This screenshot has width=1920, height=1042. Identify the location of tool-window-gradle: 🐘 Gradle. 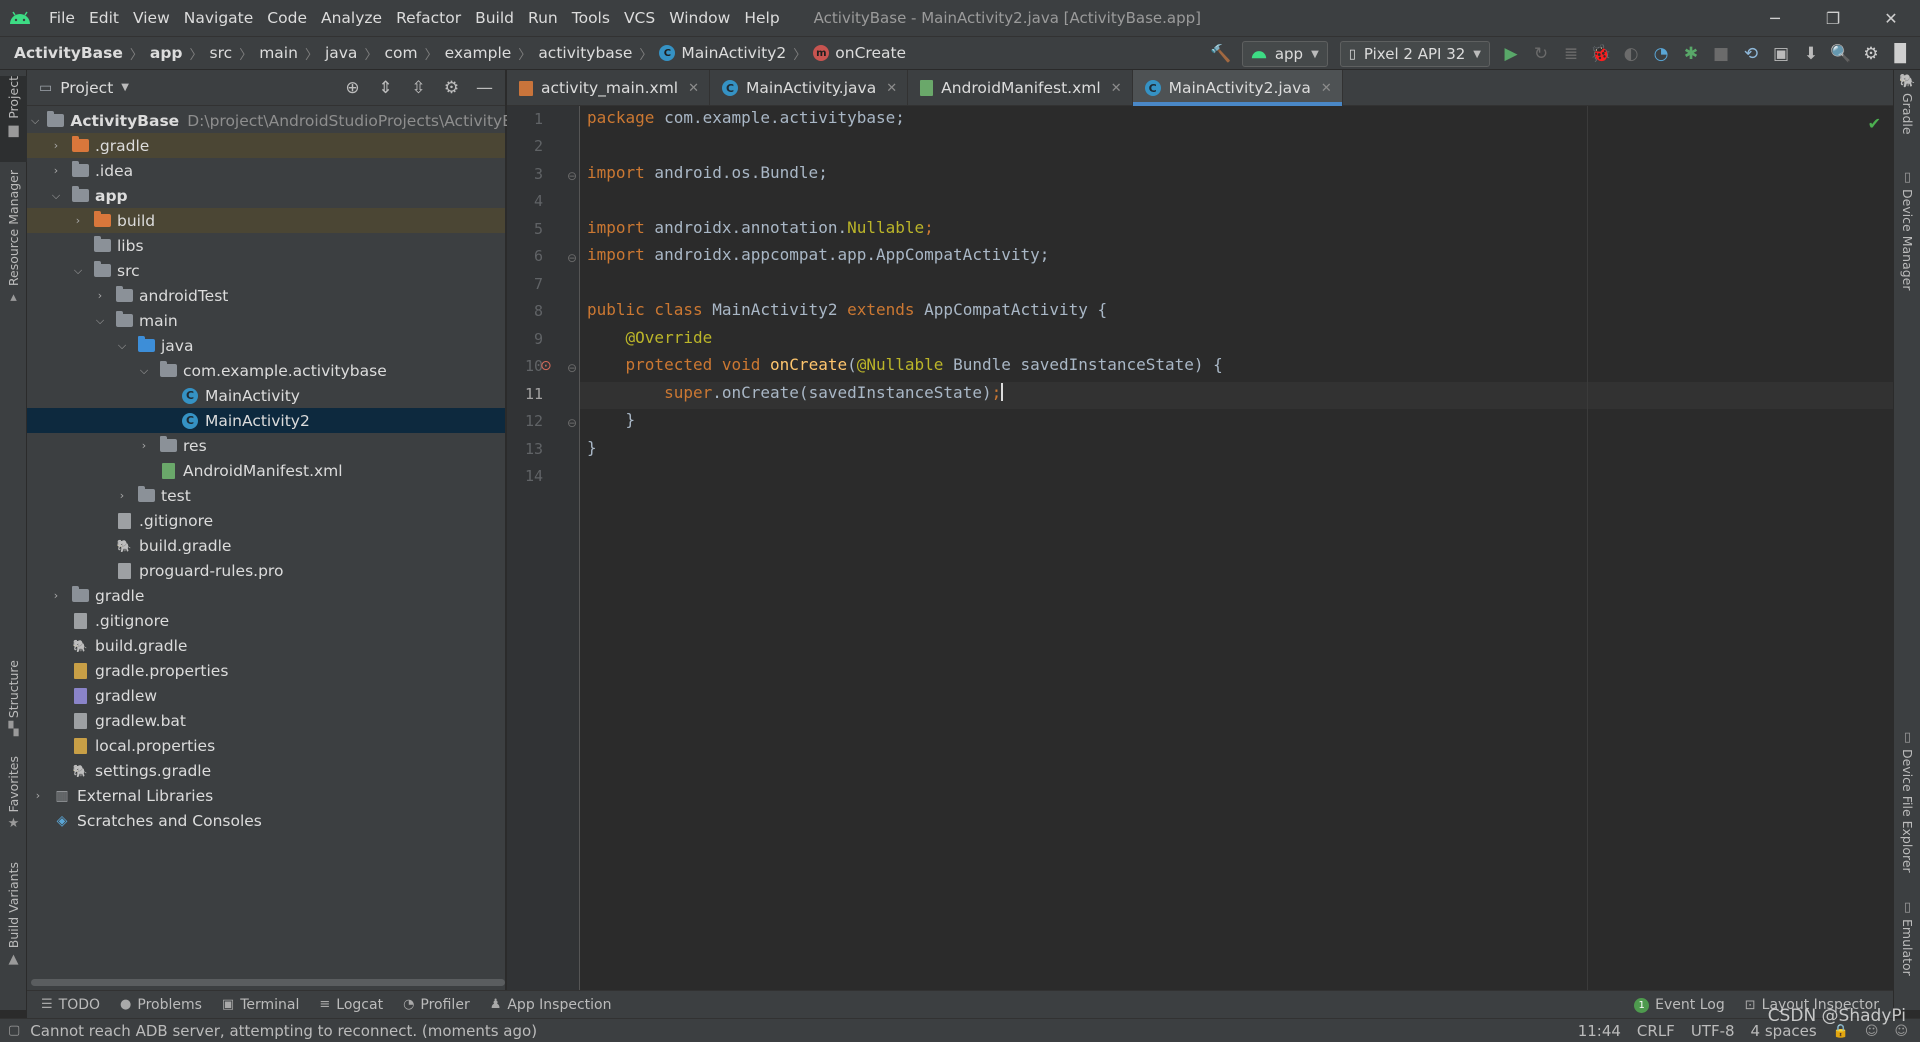
(1907, 111).